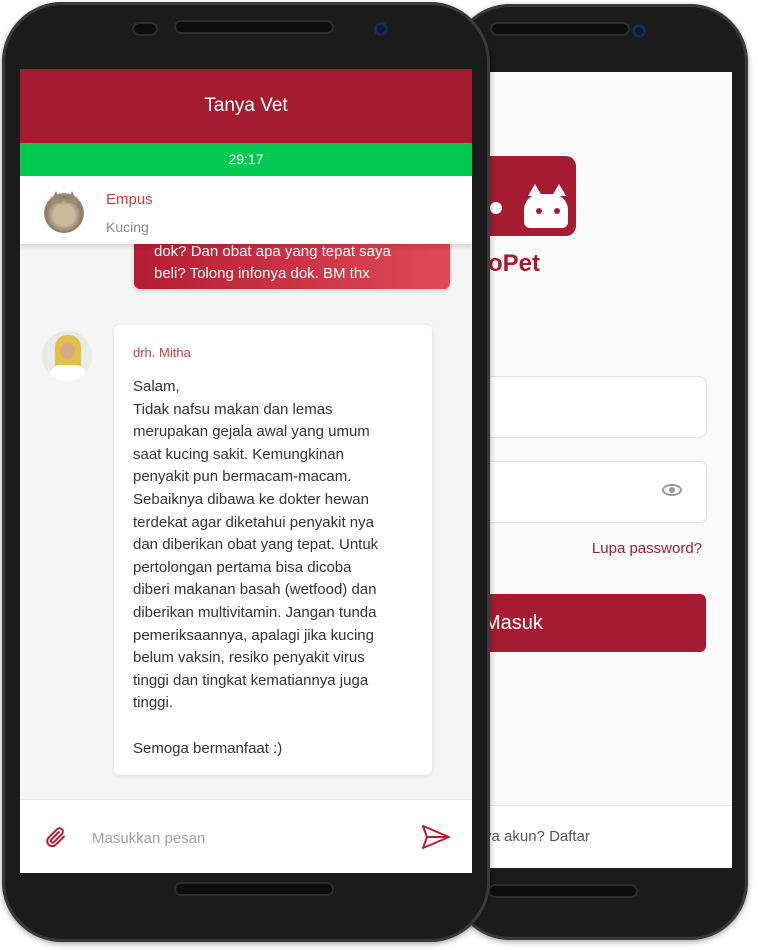 Image resolution: width=758 pixels, height=950 pixels. What do you see at coordinates (242, 838) in the screenshot?
I see `message-input` at bounding box center [242, 838].